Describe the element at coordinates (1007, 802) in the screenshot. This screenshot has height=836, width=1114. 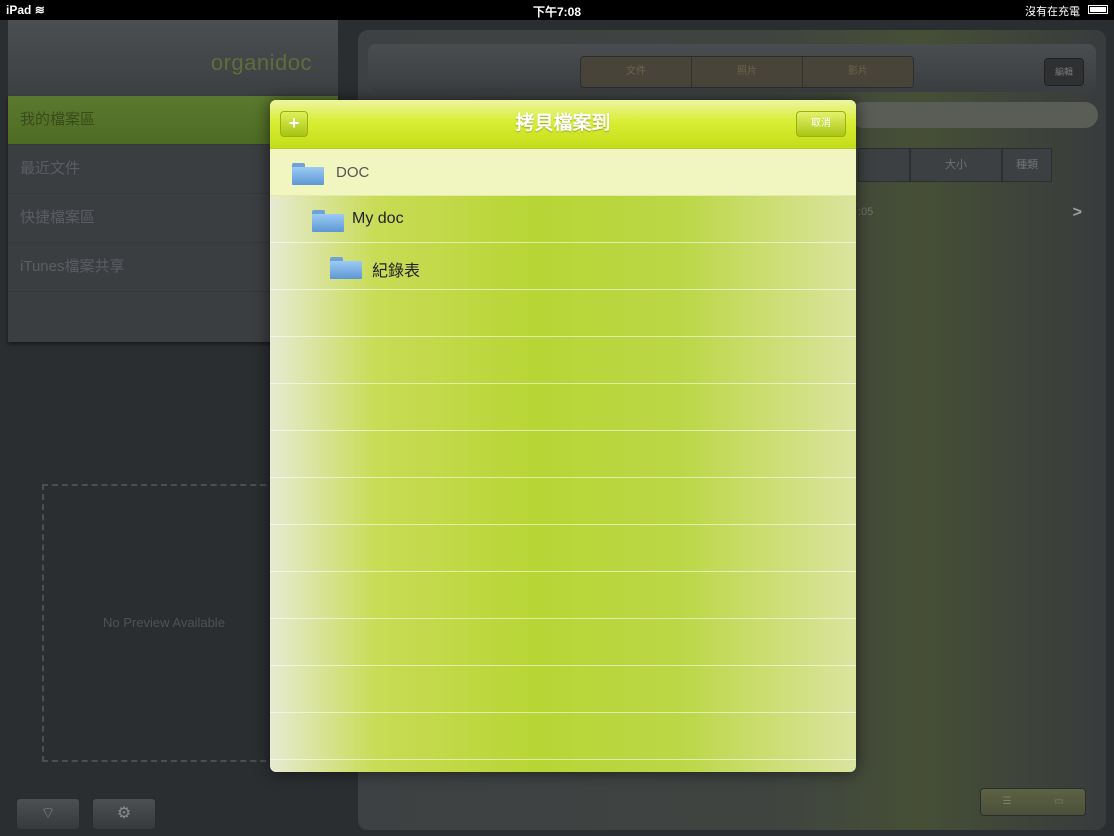
I see `list-view-icon: ☰` at that location.